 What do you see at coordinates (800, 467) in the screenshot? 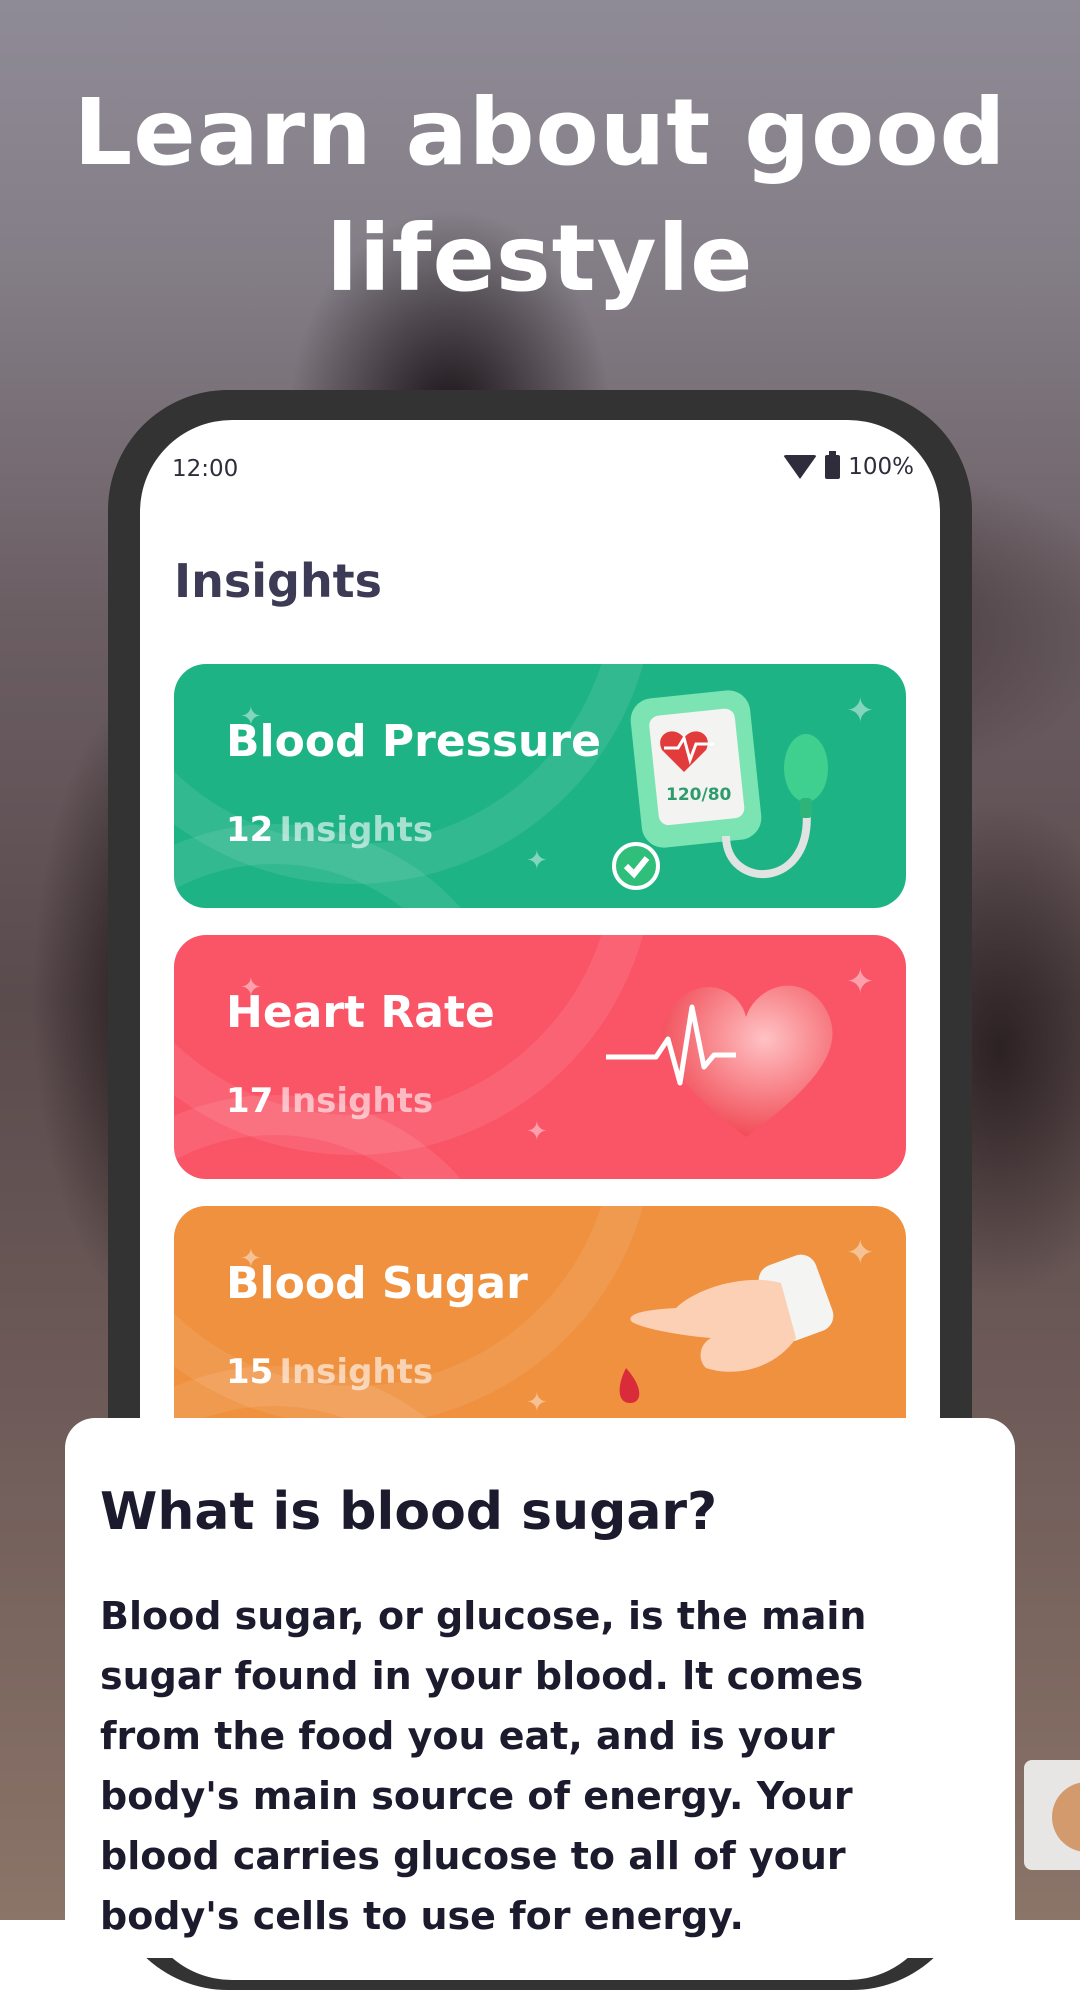
I see `wifi-icon` at bounding box center [800, 467].